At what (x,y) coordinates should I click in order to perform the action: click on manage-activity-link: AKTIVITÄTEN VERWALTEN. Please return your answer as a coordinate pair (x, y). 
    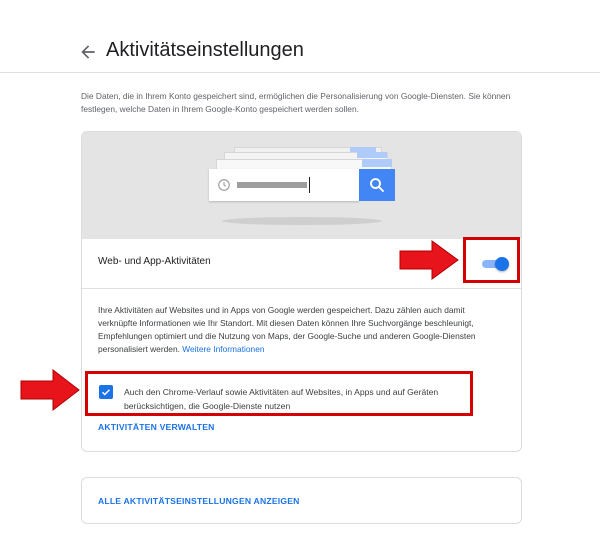
    Looking at the image, I should click on (156, 427).